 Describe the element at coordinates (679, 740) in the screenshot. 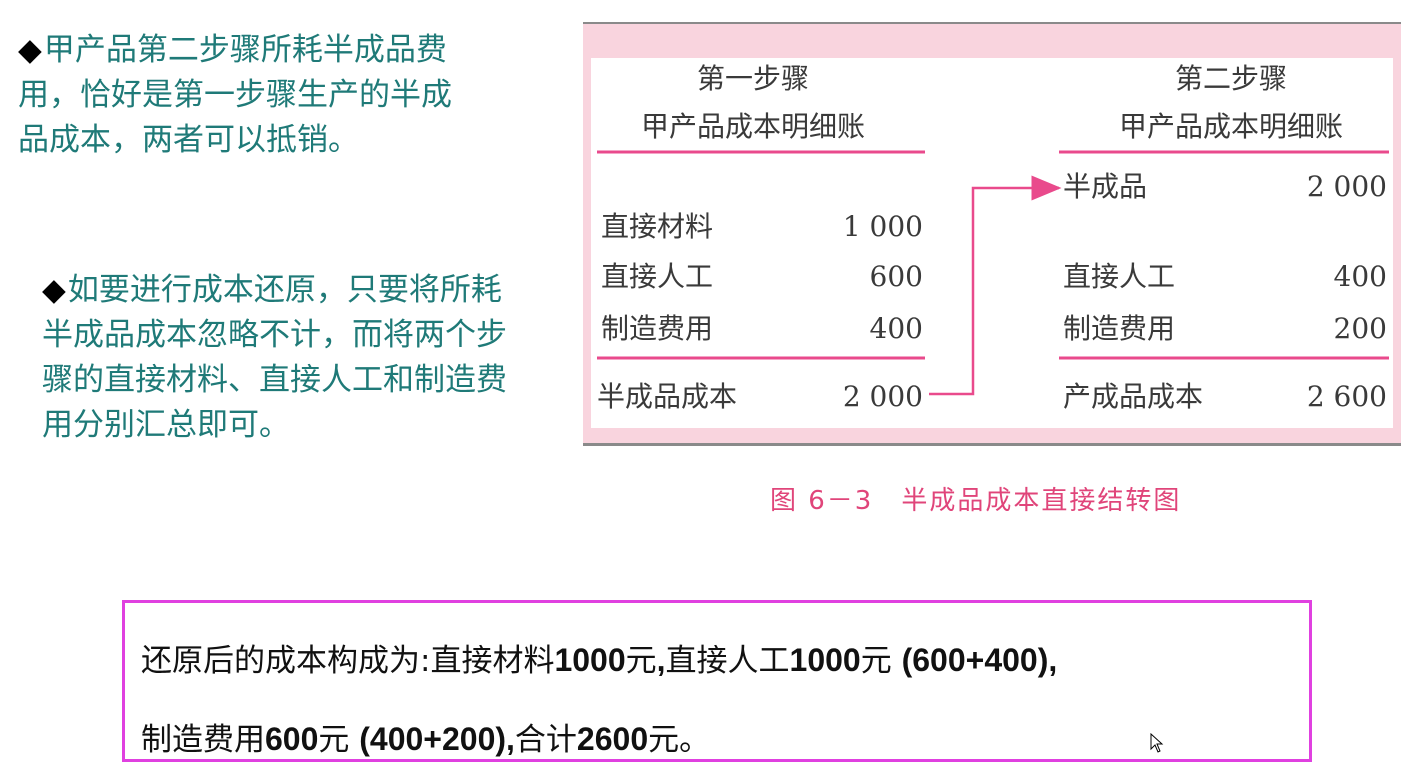

I see `summary-text: 元。` at that location.